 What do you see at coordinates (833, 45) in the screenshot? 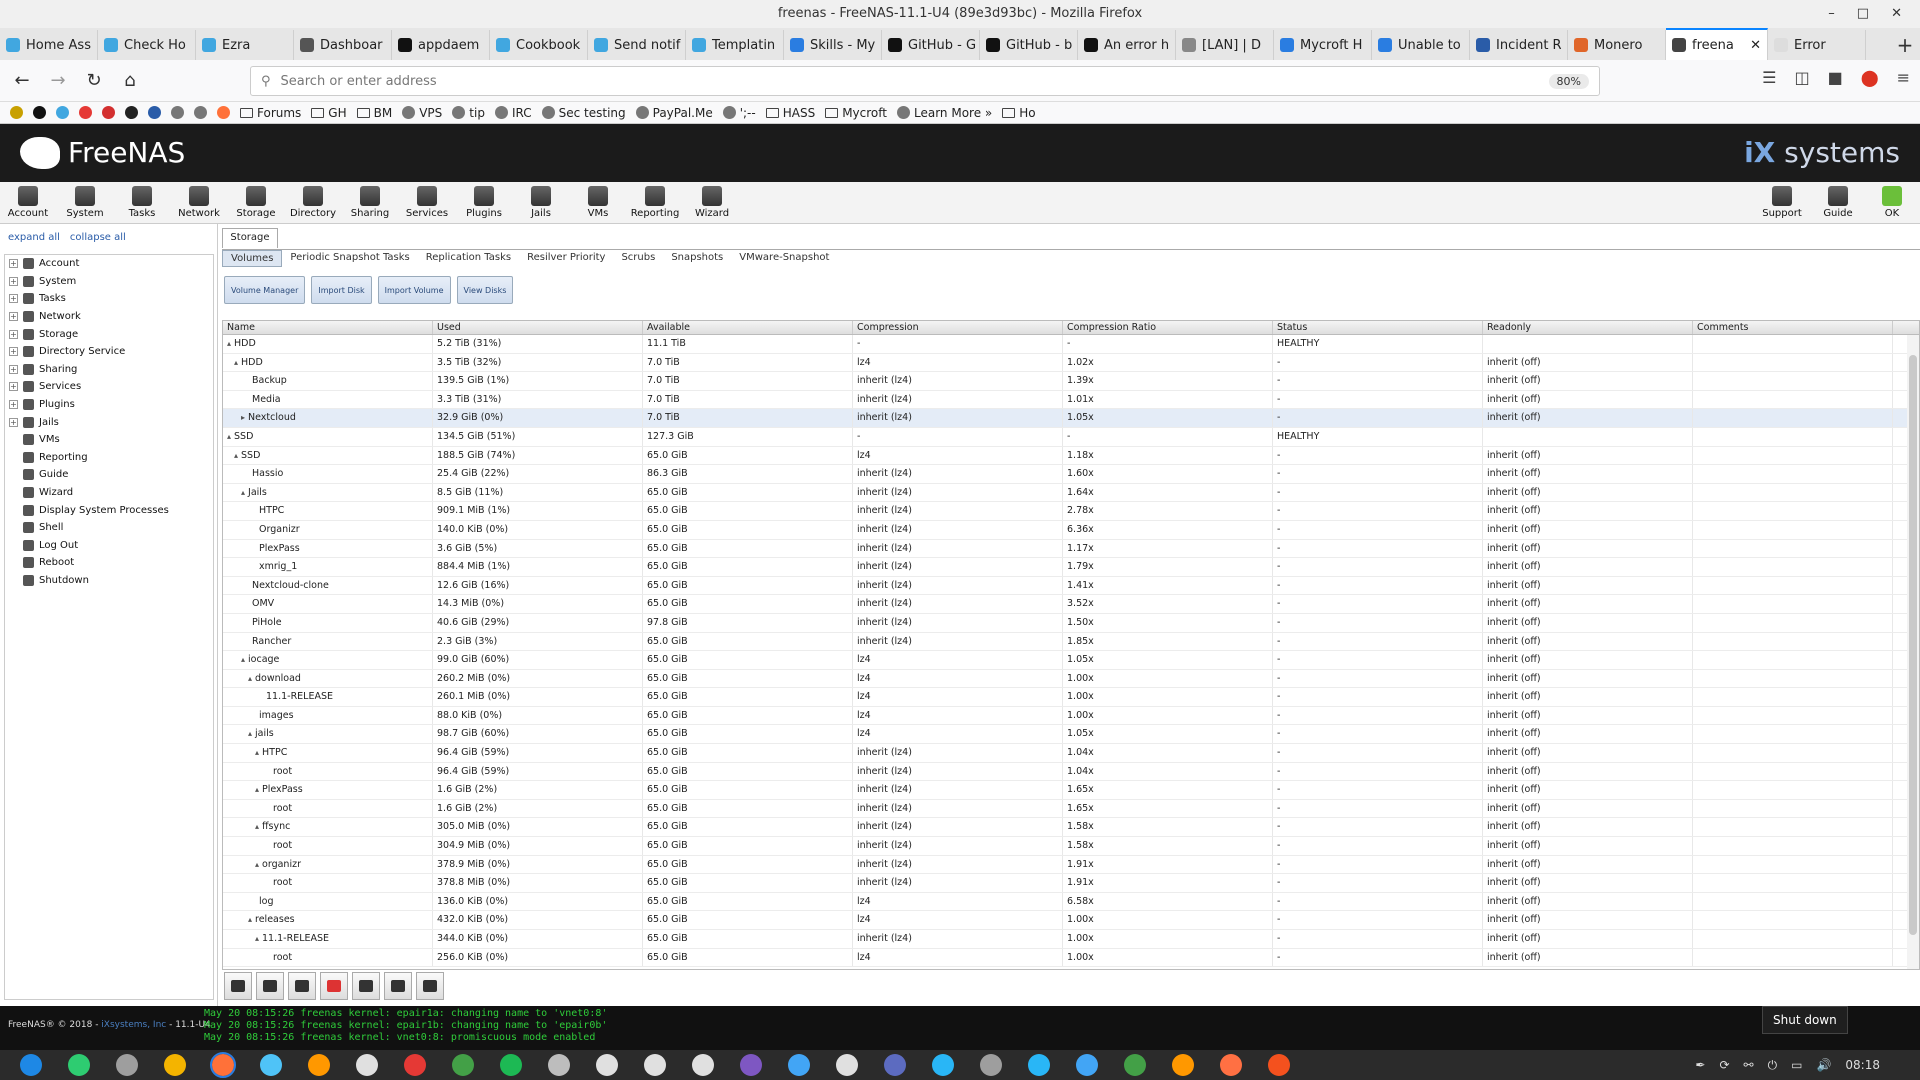
I see `browser-tab: Skills - My` at bounding box center [833, 45].